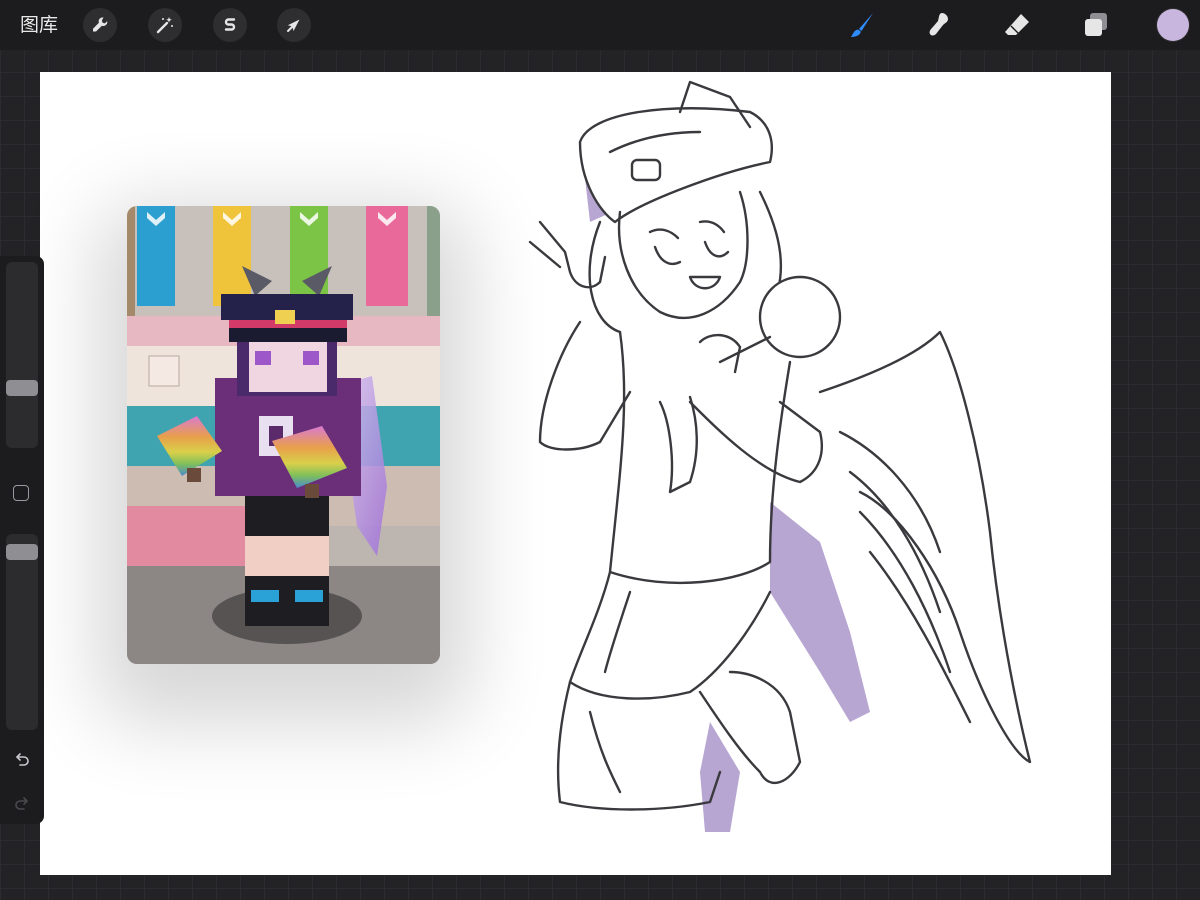 The image size is (1200, 900). I want to click on transform-button, so click(294, 25).